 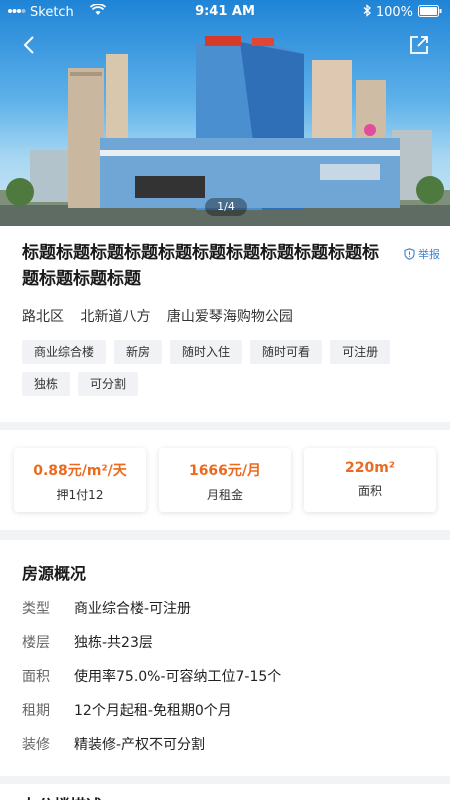 I want to click on area-label: 面积, so click(x=369, y=491).